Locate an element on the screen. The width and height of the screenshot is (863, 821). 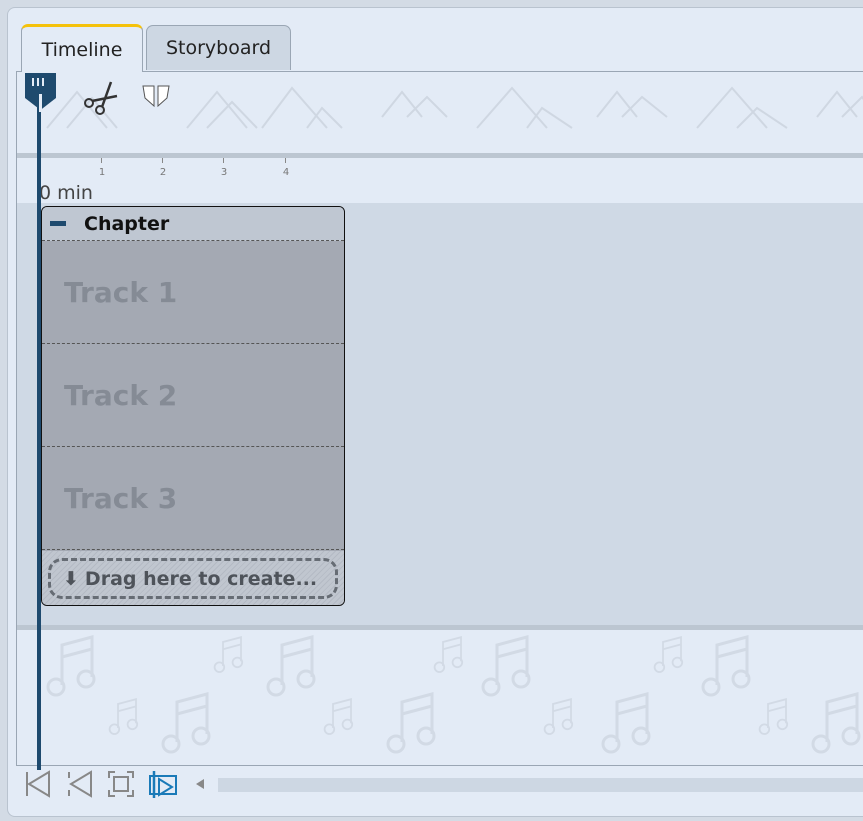
scroll-left-icon is located at coordinates (200, 785).